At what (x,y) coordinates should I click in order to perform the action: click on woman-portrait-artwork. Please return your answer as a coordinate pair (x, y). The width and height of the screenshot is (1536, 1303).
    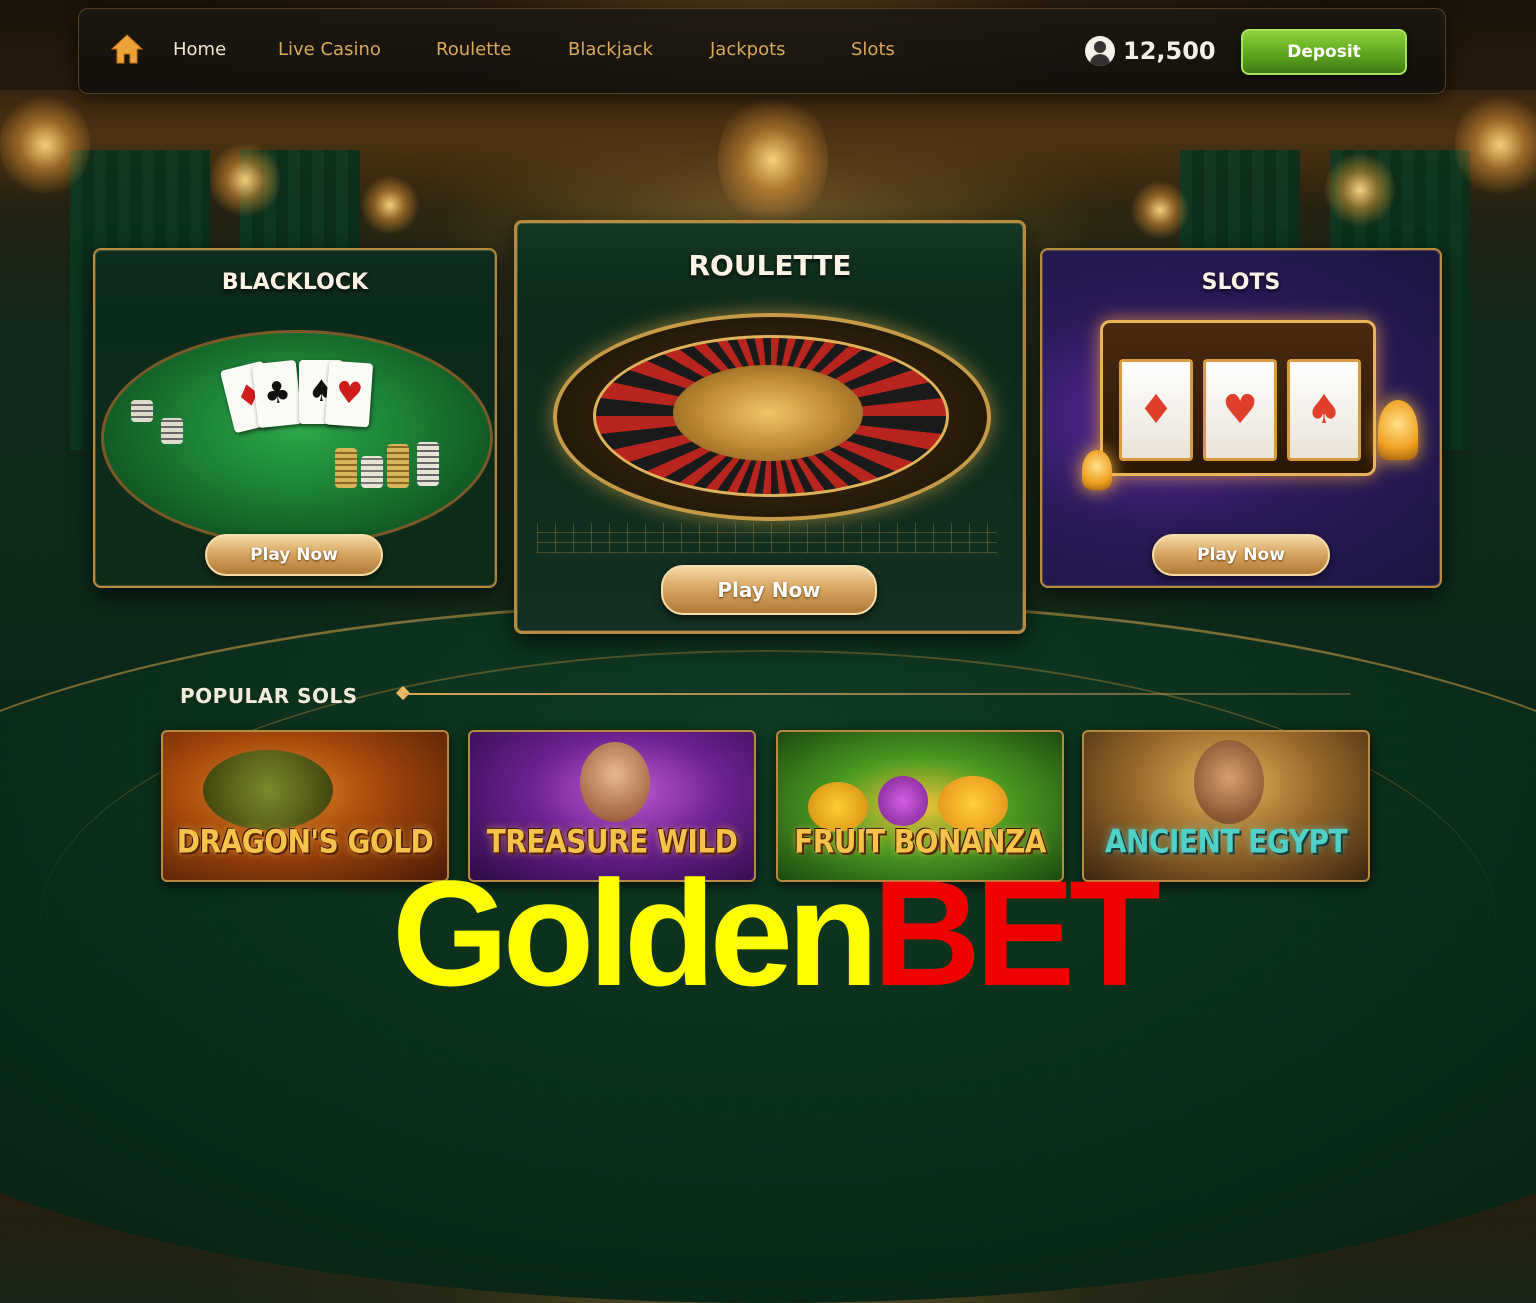
    Looking at the image, I should click on (615, 782).